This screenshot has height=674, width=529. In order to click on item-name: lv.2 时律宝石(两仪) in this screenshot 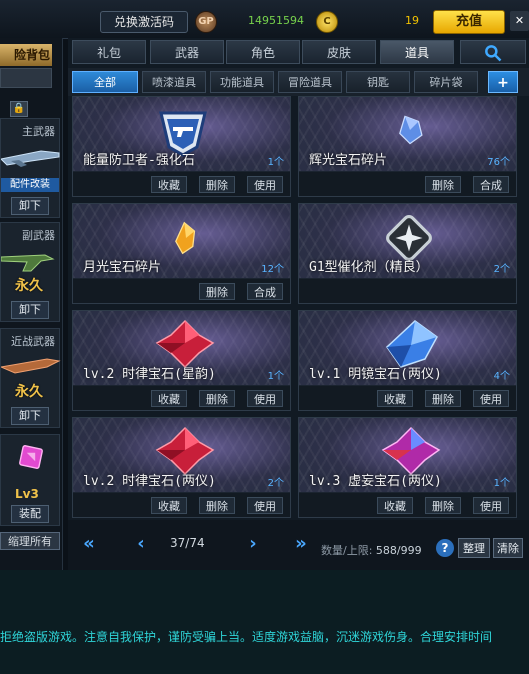, I will do `click(149, 481)`.